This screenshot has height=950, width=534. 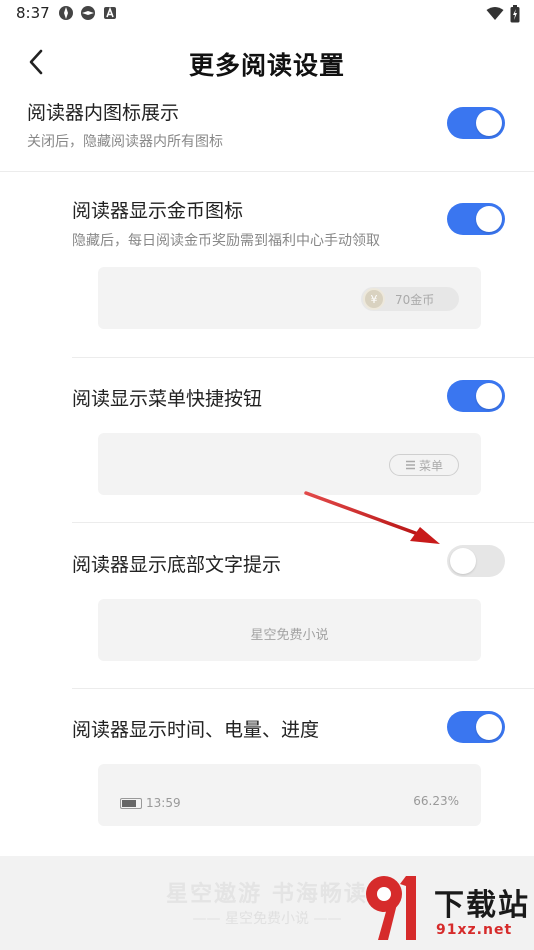 I want to click on status-icons-left, so click(x=88, y=13).